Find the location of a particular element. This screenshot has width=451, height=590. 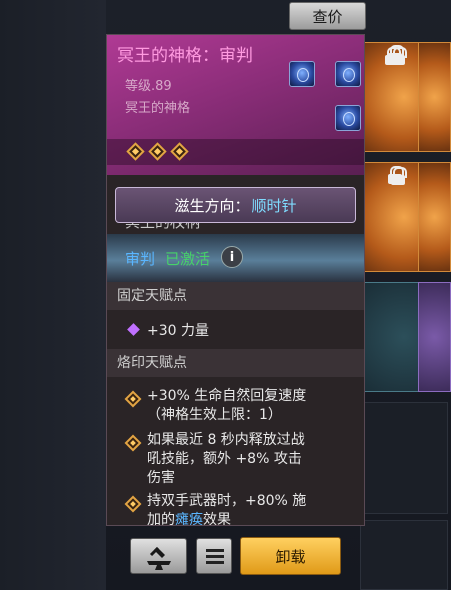

effect-line: 如果最近 8 秒内释放过战 is located at coordinates (226, 440).